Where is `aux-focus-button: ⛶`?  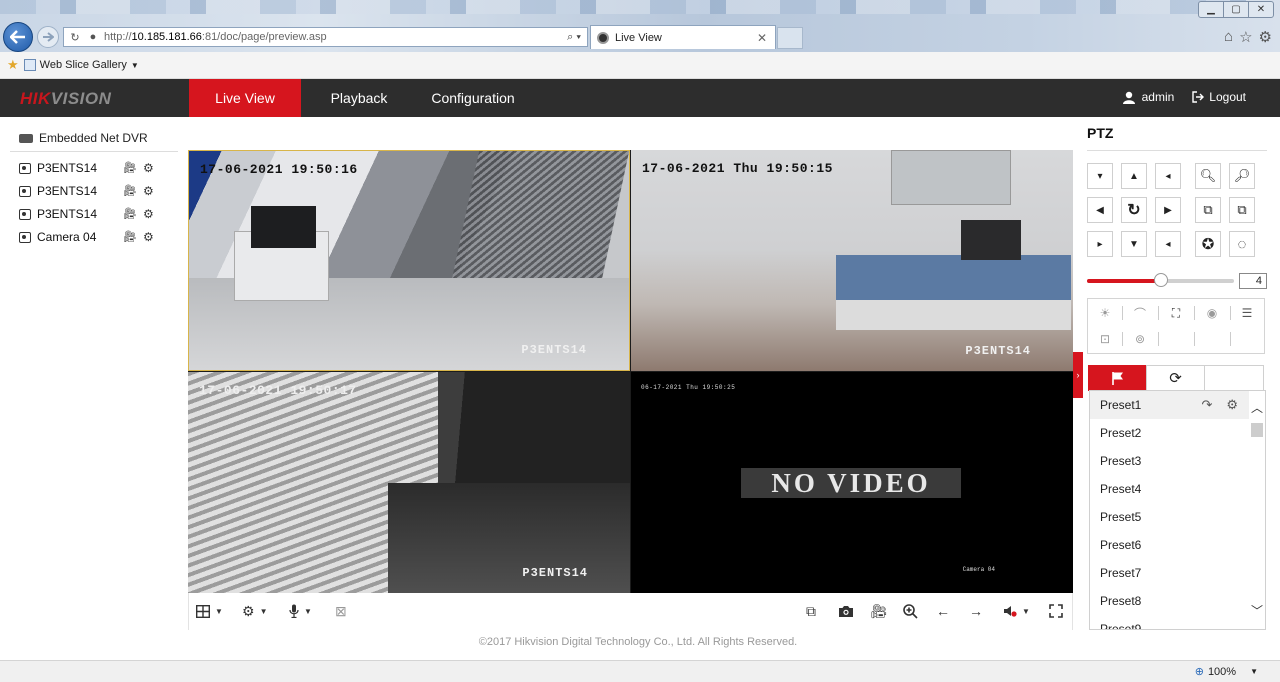 aux-focus-button: ⛶ is located at coordinates (1176, 313).